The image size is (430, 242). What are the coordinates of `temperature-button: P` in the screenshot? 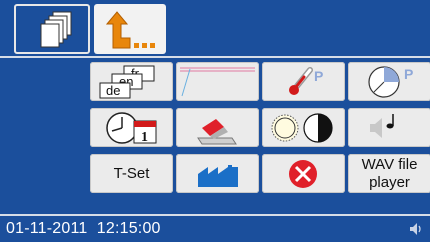 It's located at (303, 81).